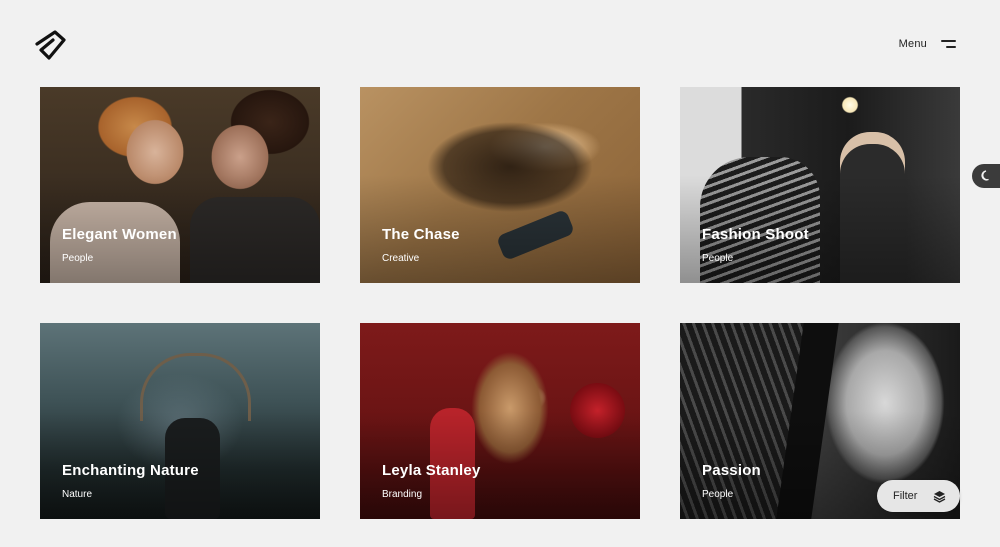  I want to click on card-category: Creative, so click(401, 258).